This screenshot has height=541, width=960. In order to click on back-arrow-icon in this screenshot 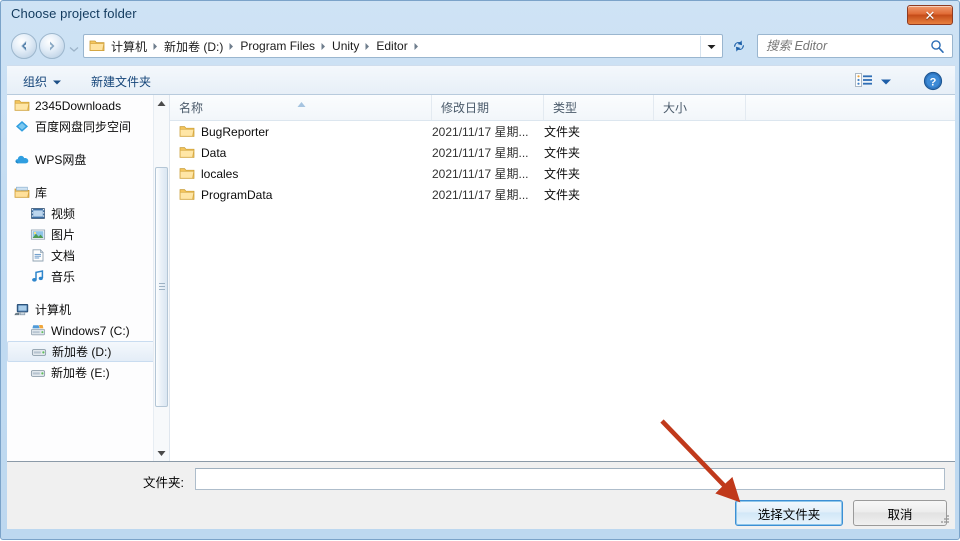, I will do `click(24, 46)`.